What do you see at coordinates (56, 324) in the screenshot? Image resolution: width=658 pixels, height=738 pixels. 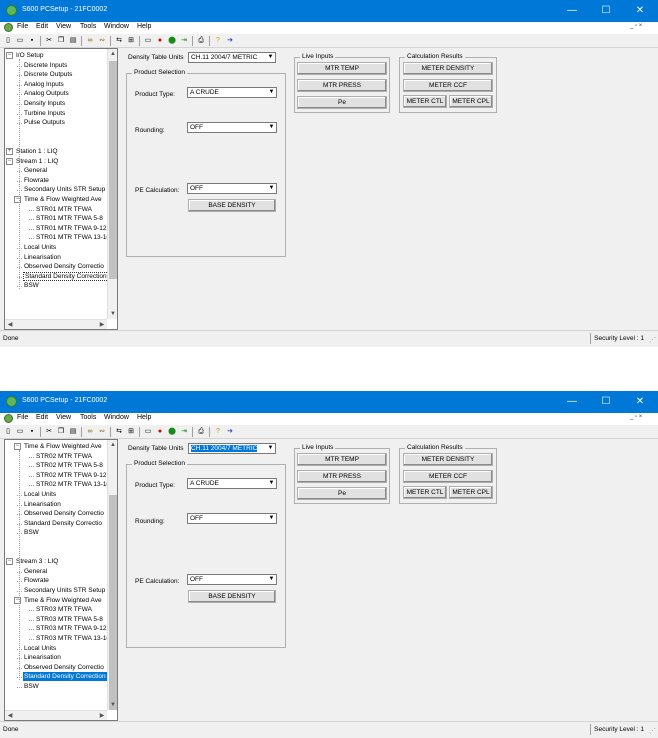 I see `tree-horizontal-scrollbar: ◀ ▶` at bounding box center [56, 324].